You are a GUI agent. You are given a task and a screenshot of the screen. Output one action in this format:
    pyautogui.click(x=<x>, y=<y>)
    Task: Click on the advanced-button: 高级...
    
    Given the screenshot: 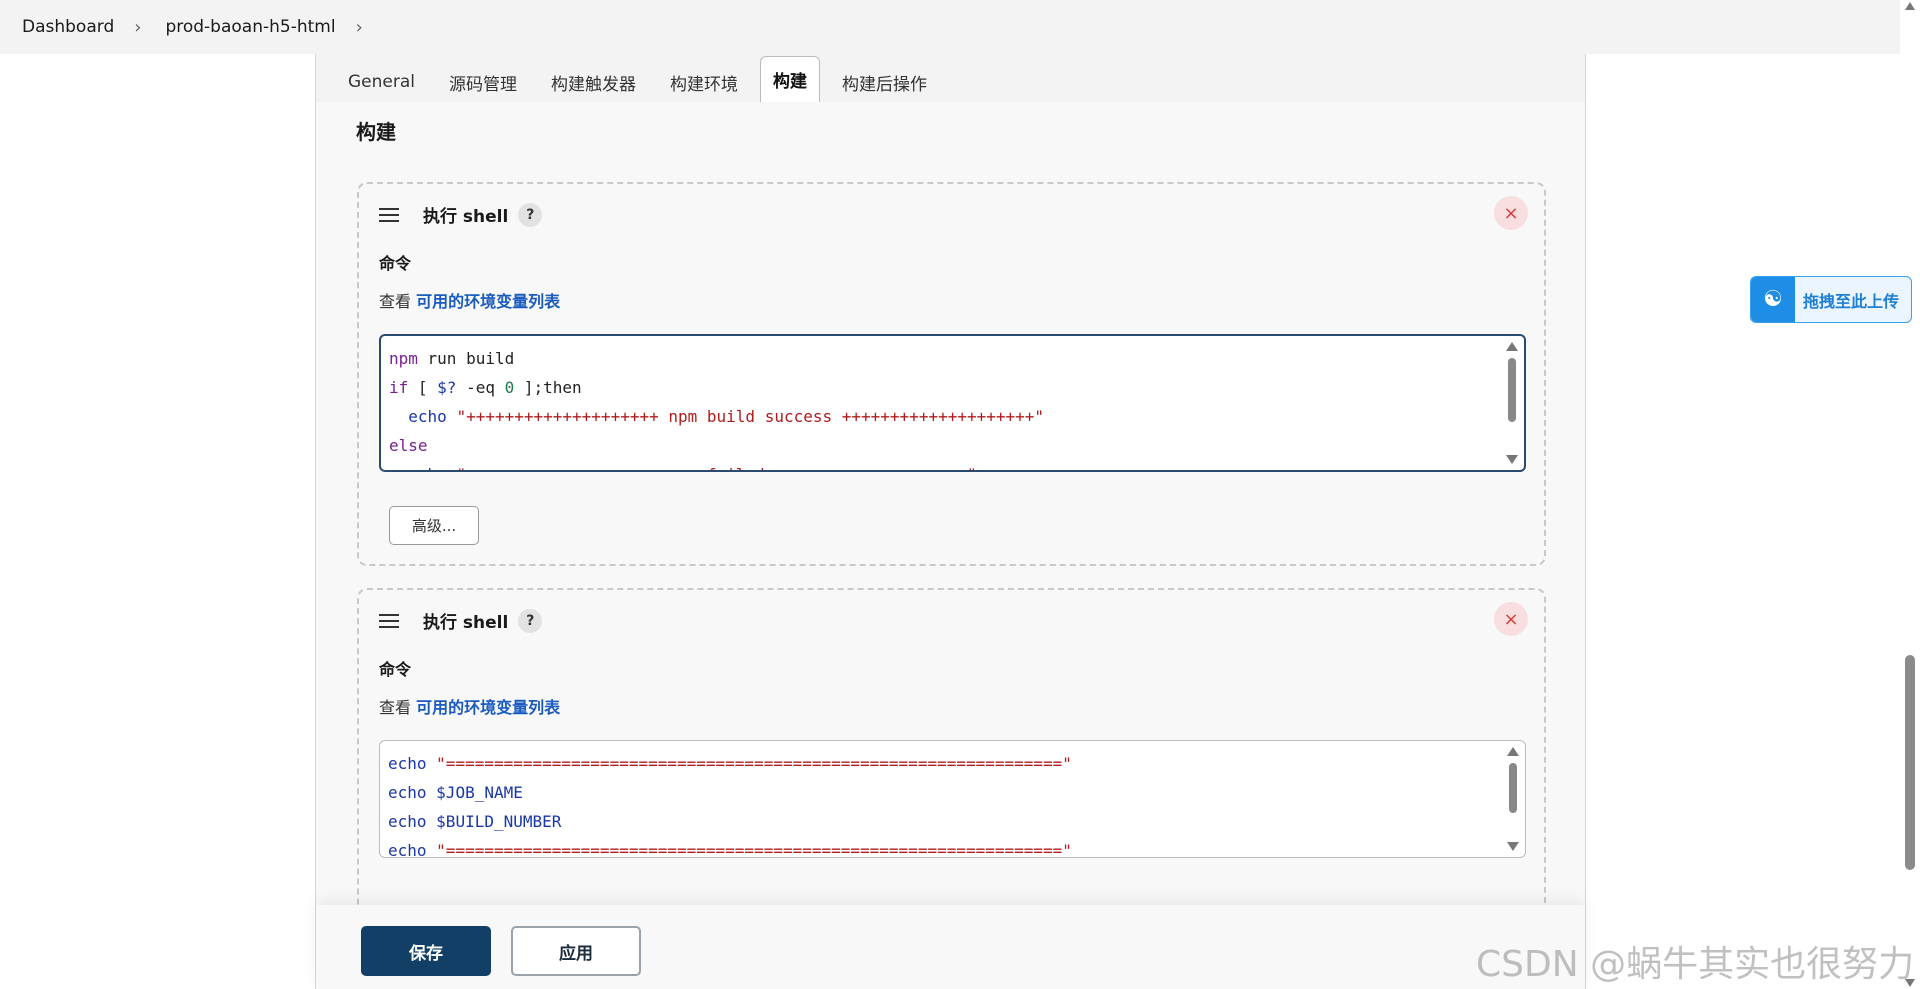 What is the action you would take?
    pyautogui.click(x=434, y=525)
    